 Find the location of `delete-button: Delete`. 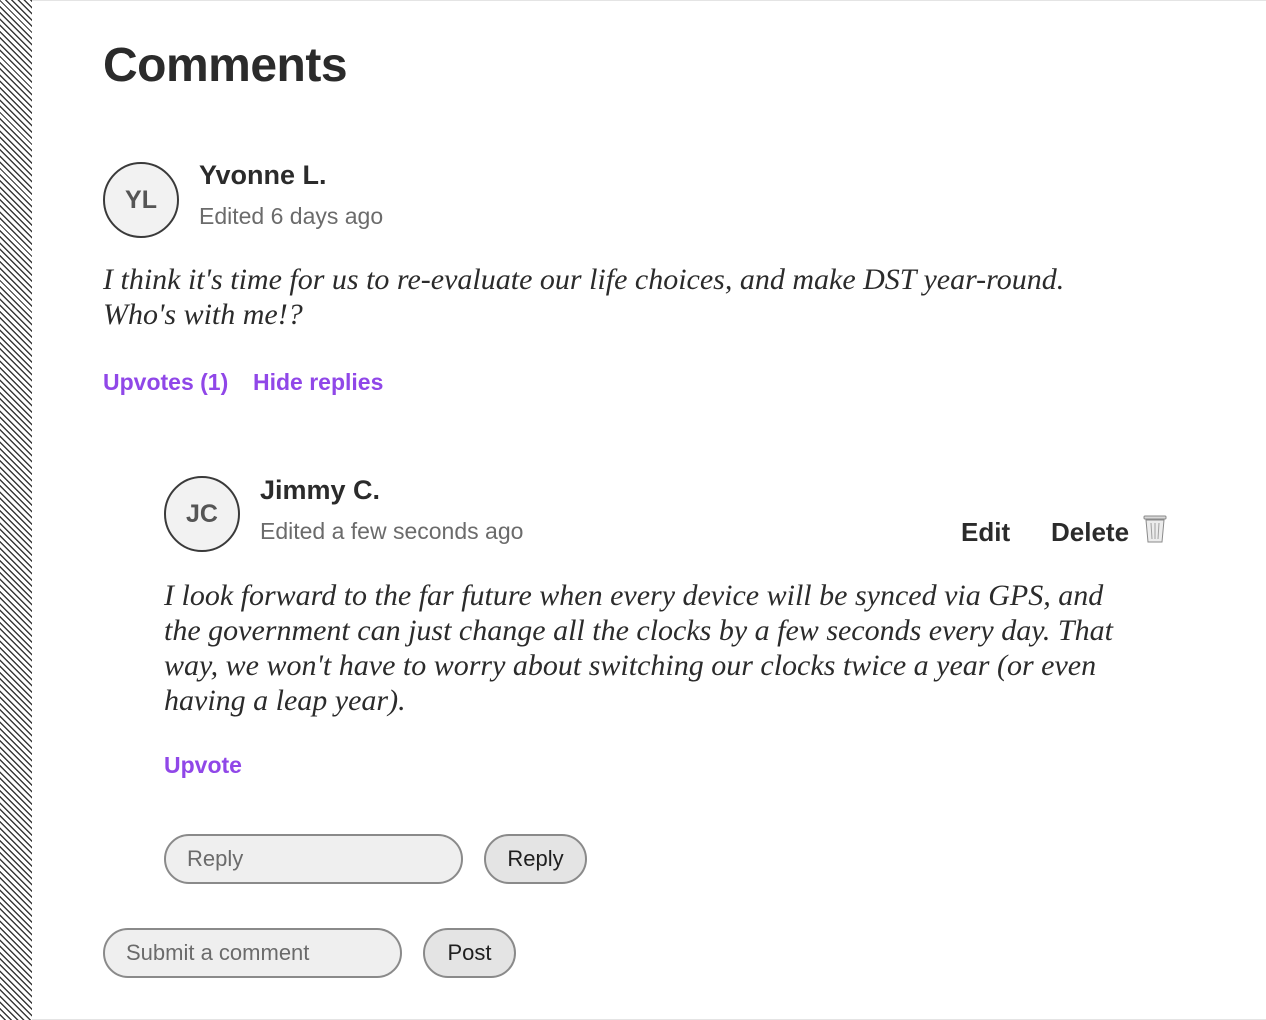

delete-button: Delete is located at coordinates (1090, 532).